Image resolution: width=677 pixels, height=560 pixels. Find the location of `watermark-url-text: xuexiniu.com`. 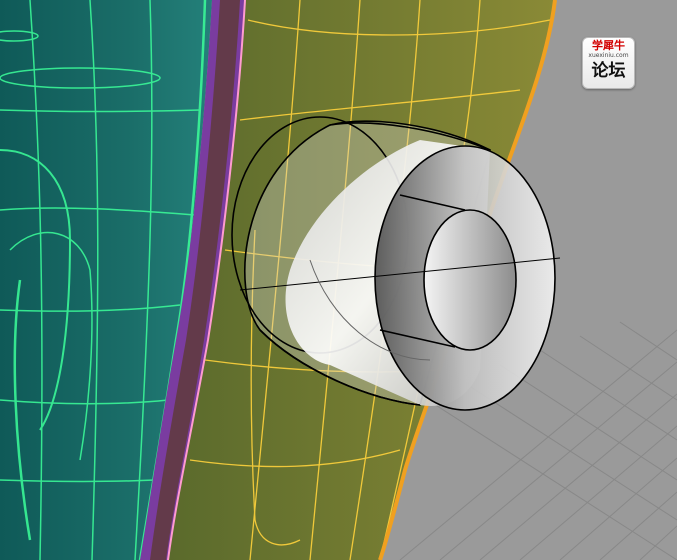

watermark-url-text: xuexiniu.com is located at coordinates (608, 55).